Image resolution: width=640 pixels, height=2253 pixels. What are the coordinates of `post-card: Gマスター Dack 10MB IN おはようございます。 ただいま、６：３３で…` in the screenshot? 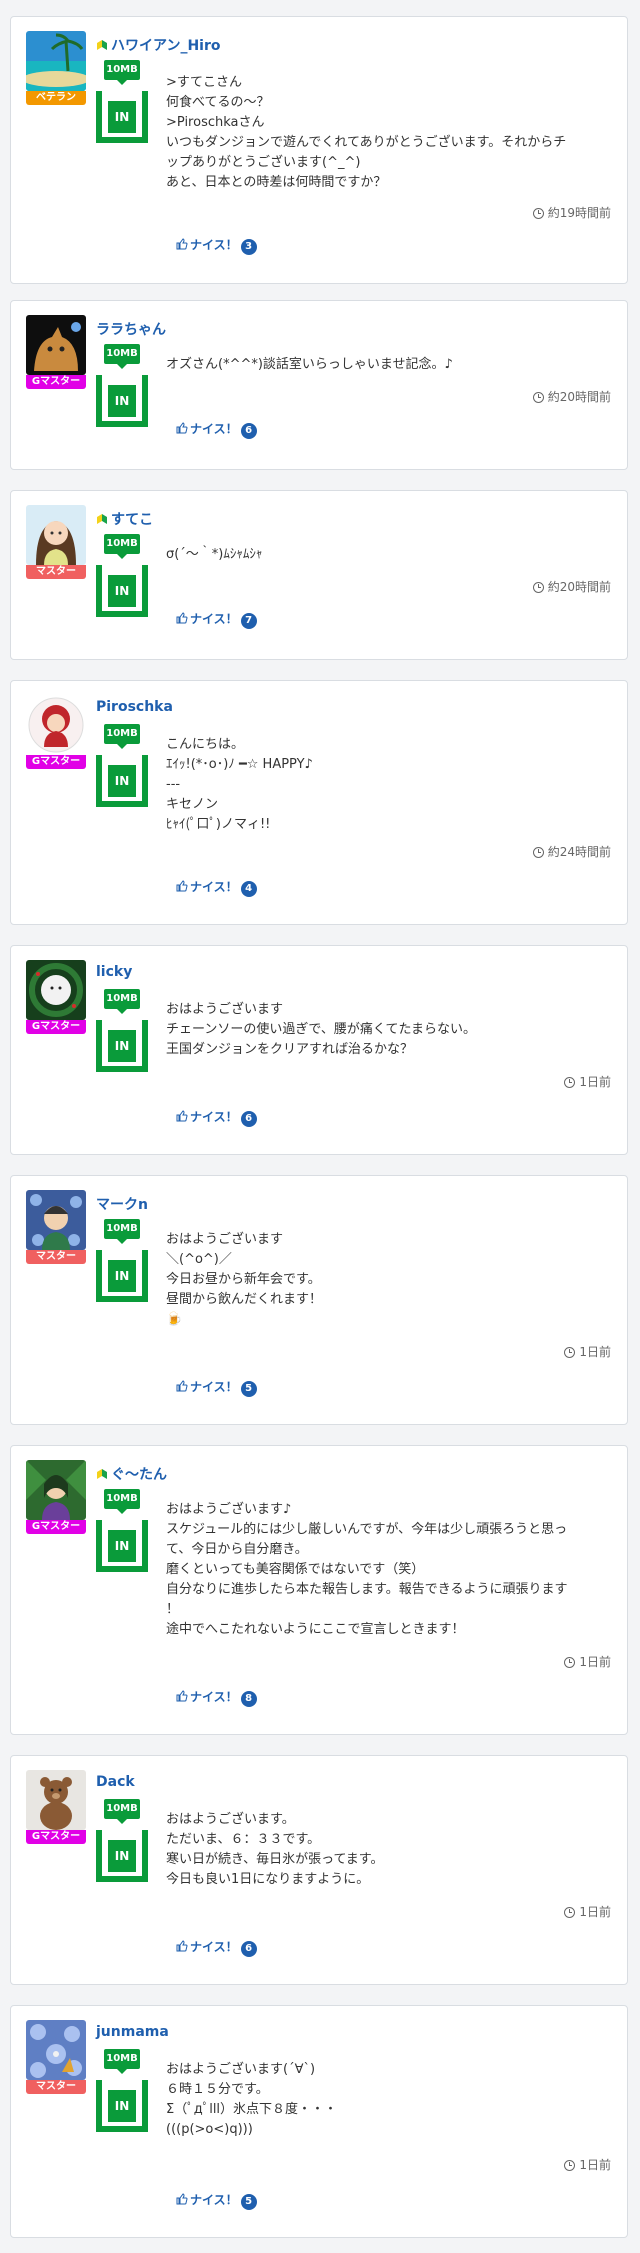 It's located at (319, 1870).